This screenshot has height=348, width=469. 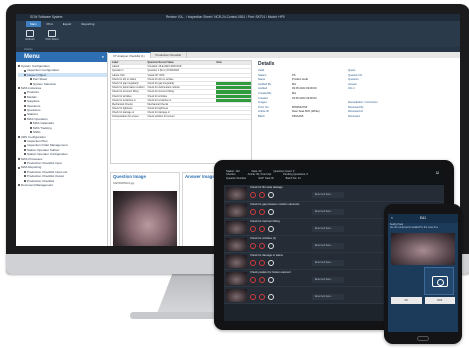 What do you see at coordinates (30, 39) in the screenshot?
I see `refresh-label: Refresh` at bounding box center [30, 39].